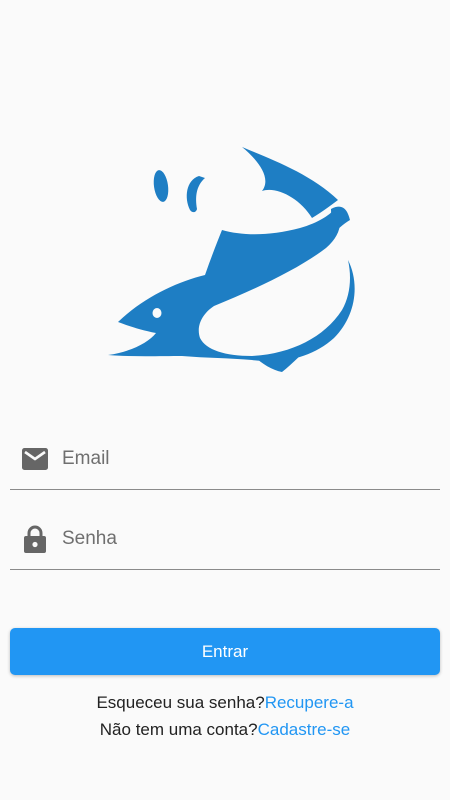  I want to click on email-input, so click(247, 459).